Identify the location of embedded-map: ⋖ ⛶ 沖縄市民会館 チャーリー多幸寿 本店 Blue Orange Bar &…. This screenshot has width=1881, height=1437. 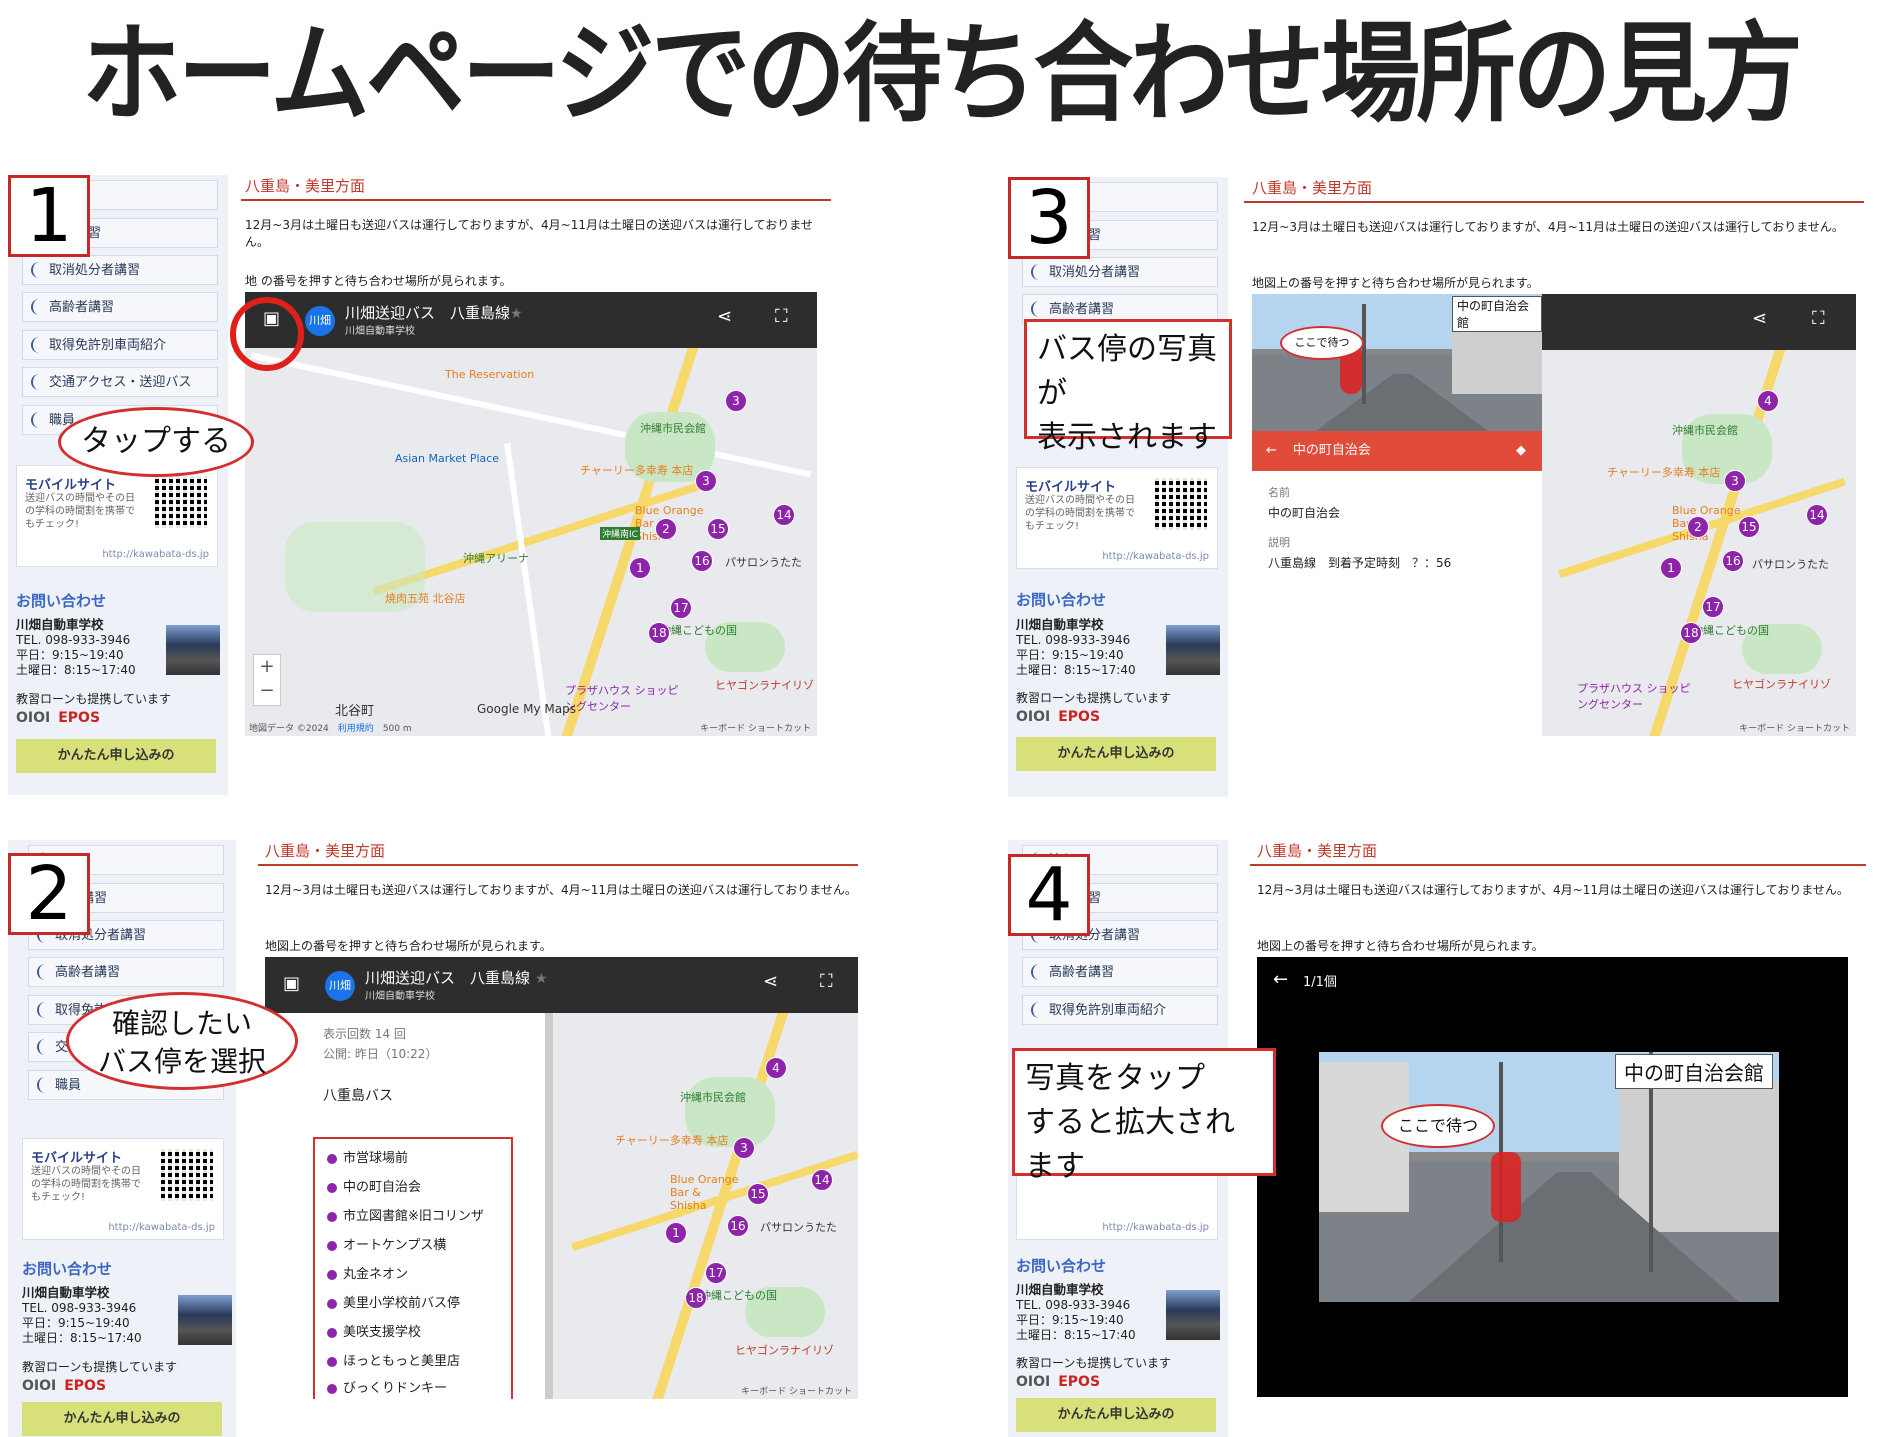
(1554, 515).